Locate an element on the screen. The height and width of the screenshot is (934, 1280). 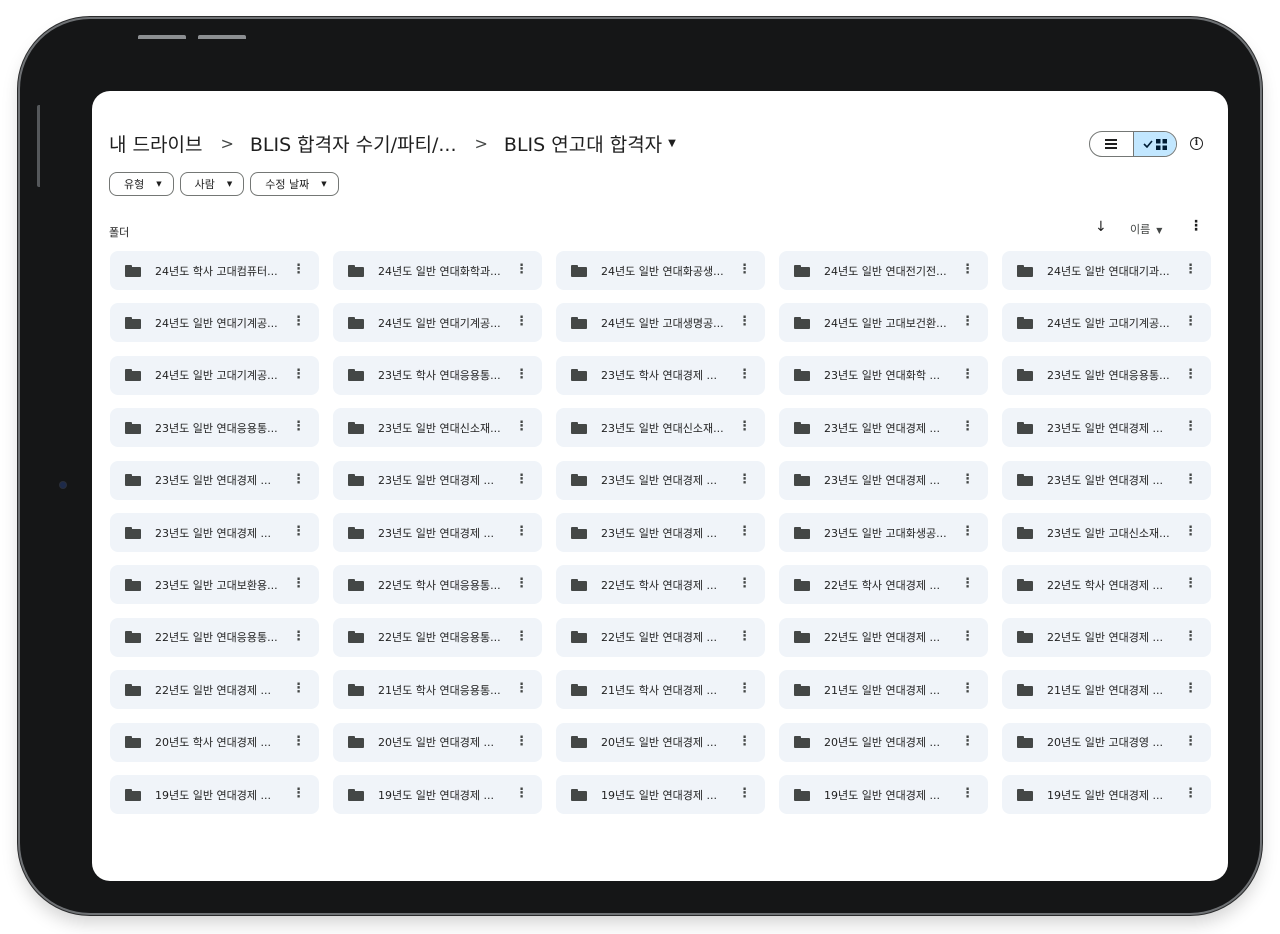
folder-tile: 24년도 일반 고대보건환... ⋮ is located at coordinates (883, 323).